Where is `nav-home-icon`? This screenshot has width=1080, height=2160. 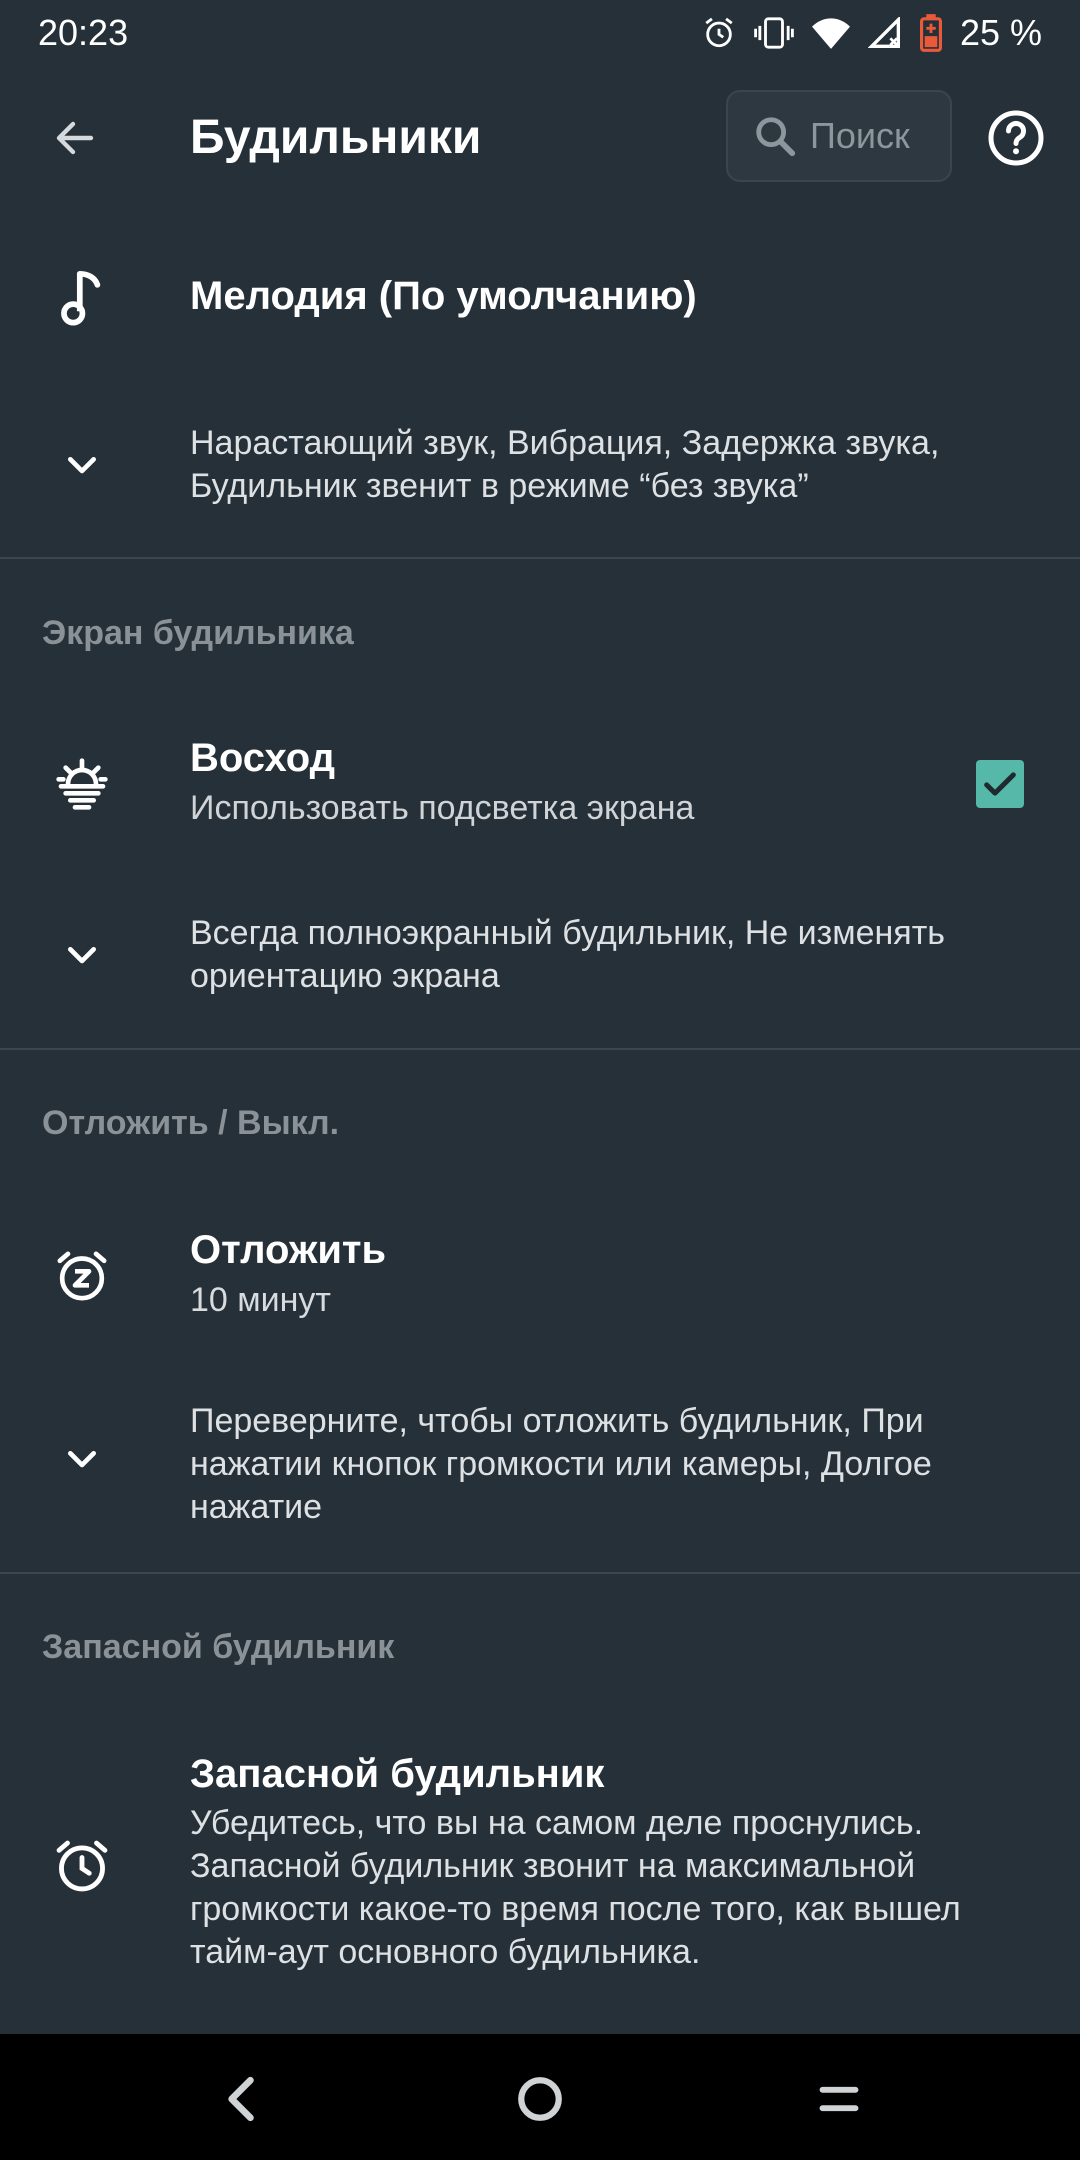
nav-home-icon is located at coordinates (540, 2099).